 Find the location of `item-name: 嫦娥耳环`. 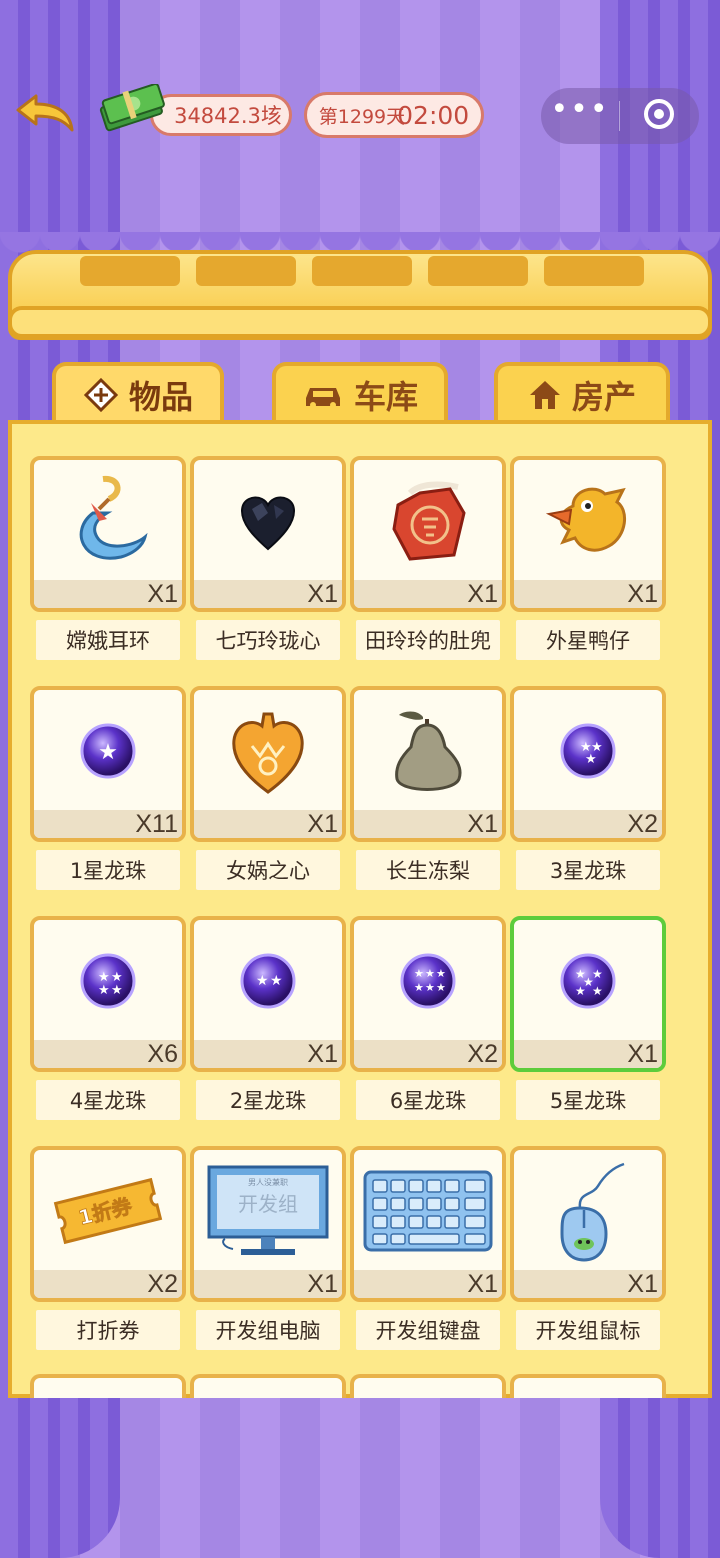

item-name: 嫦娥耳环 is located at coordinates (108, 640).